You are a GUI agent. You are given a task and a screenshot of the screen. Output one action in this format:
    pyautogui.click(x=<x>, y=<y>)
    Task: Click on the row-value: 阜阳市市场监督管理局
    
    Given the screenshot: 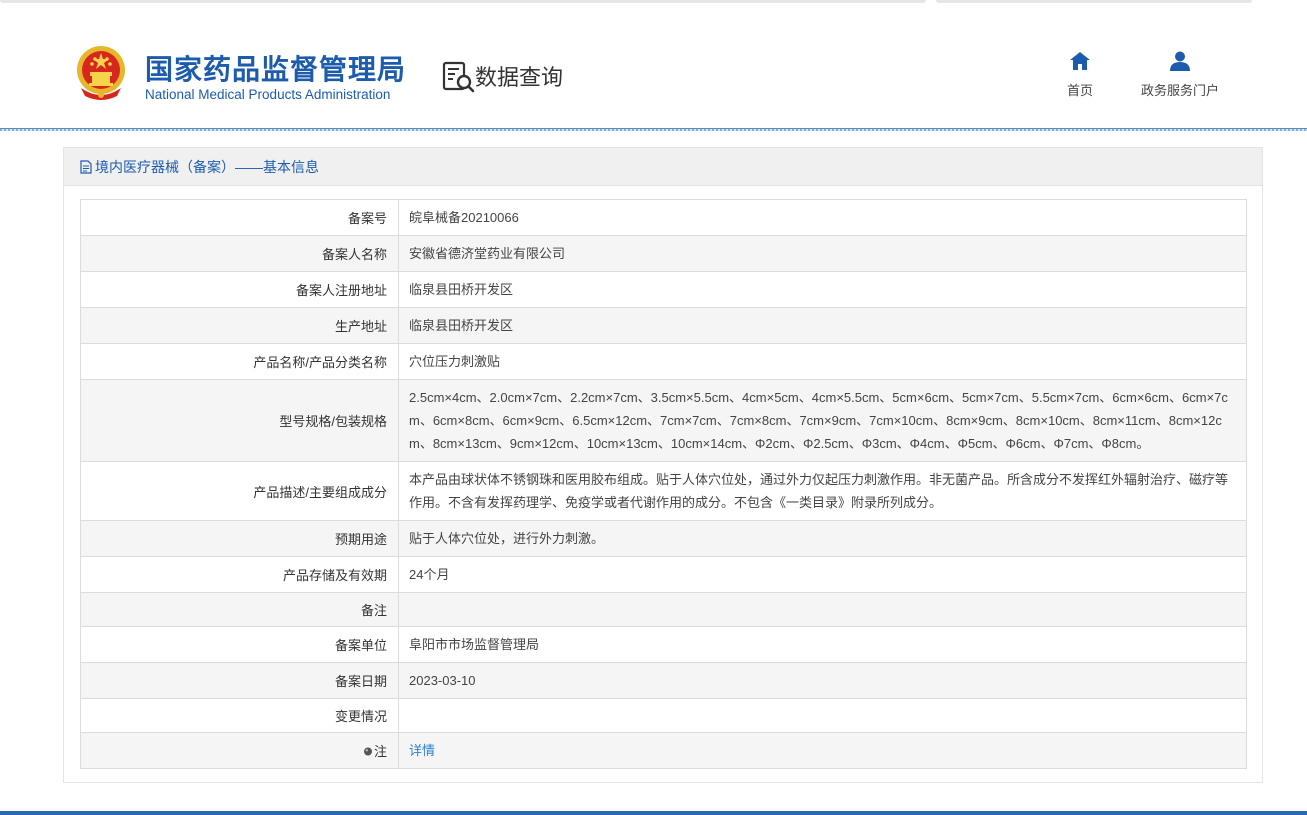 What is the action you would take?
    pyautogui.click(x=822, y=644)
    